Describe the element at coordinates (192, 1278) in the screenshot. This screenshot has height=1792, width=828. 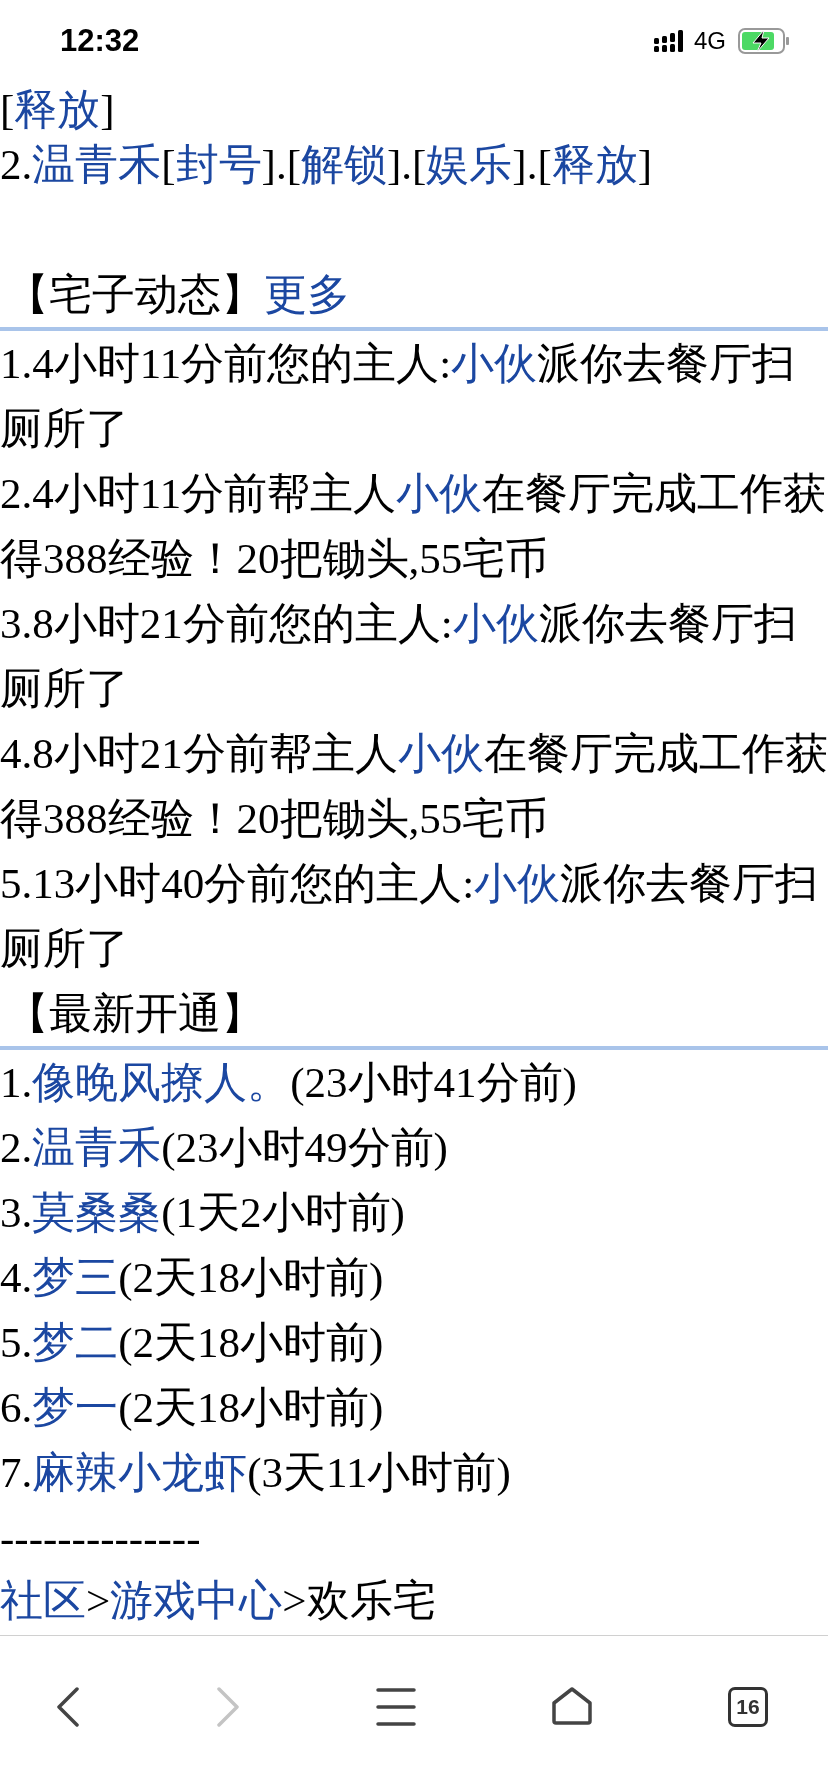
I see `member-entry: 4.梦三(2天18小时前)` at that location.